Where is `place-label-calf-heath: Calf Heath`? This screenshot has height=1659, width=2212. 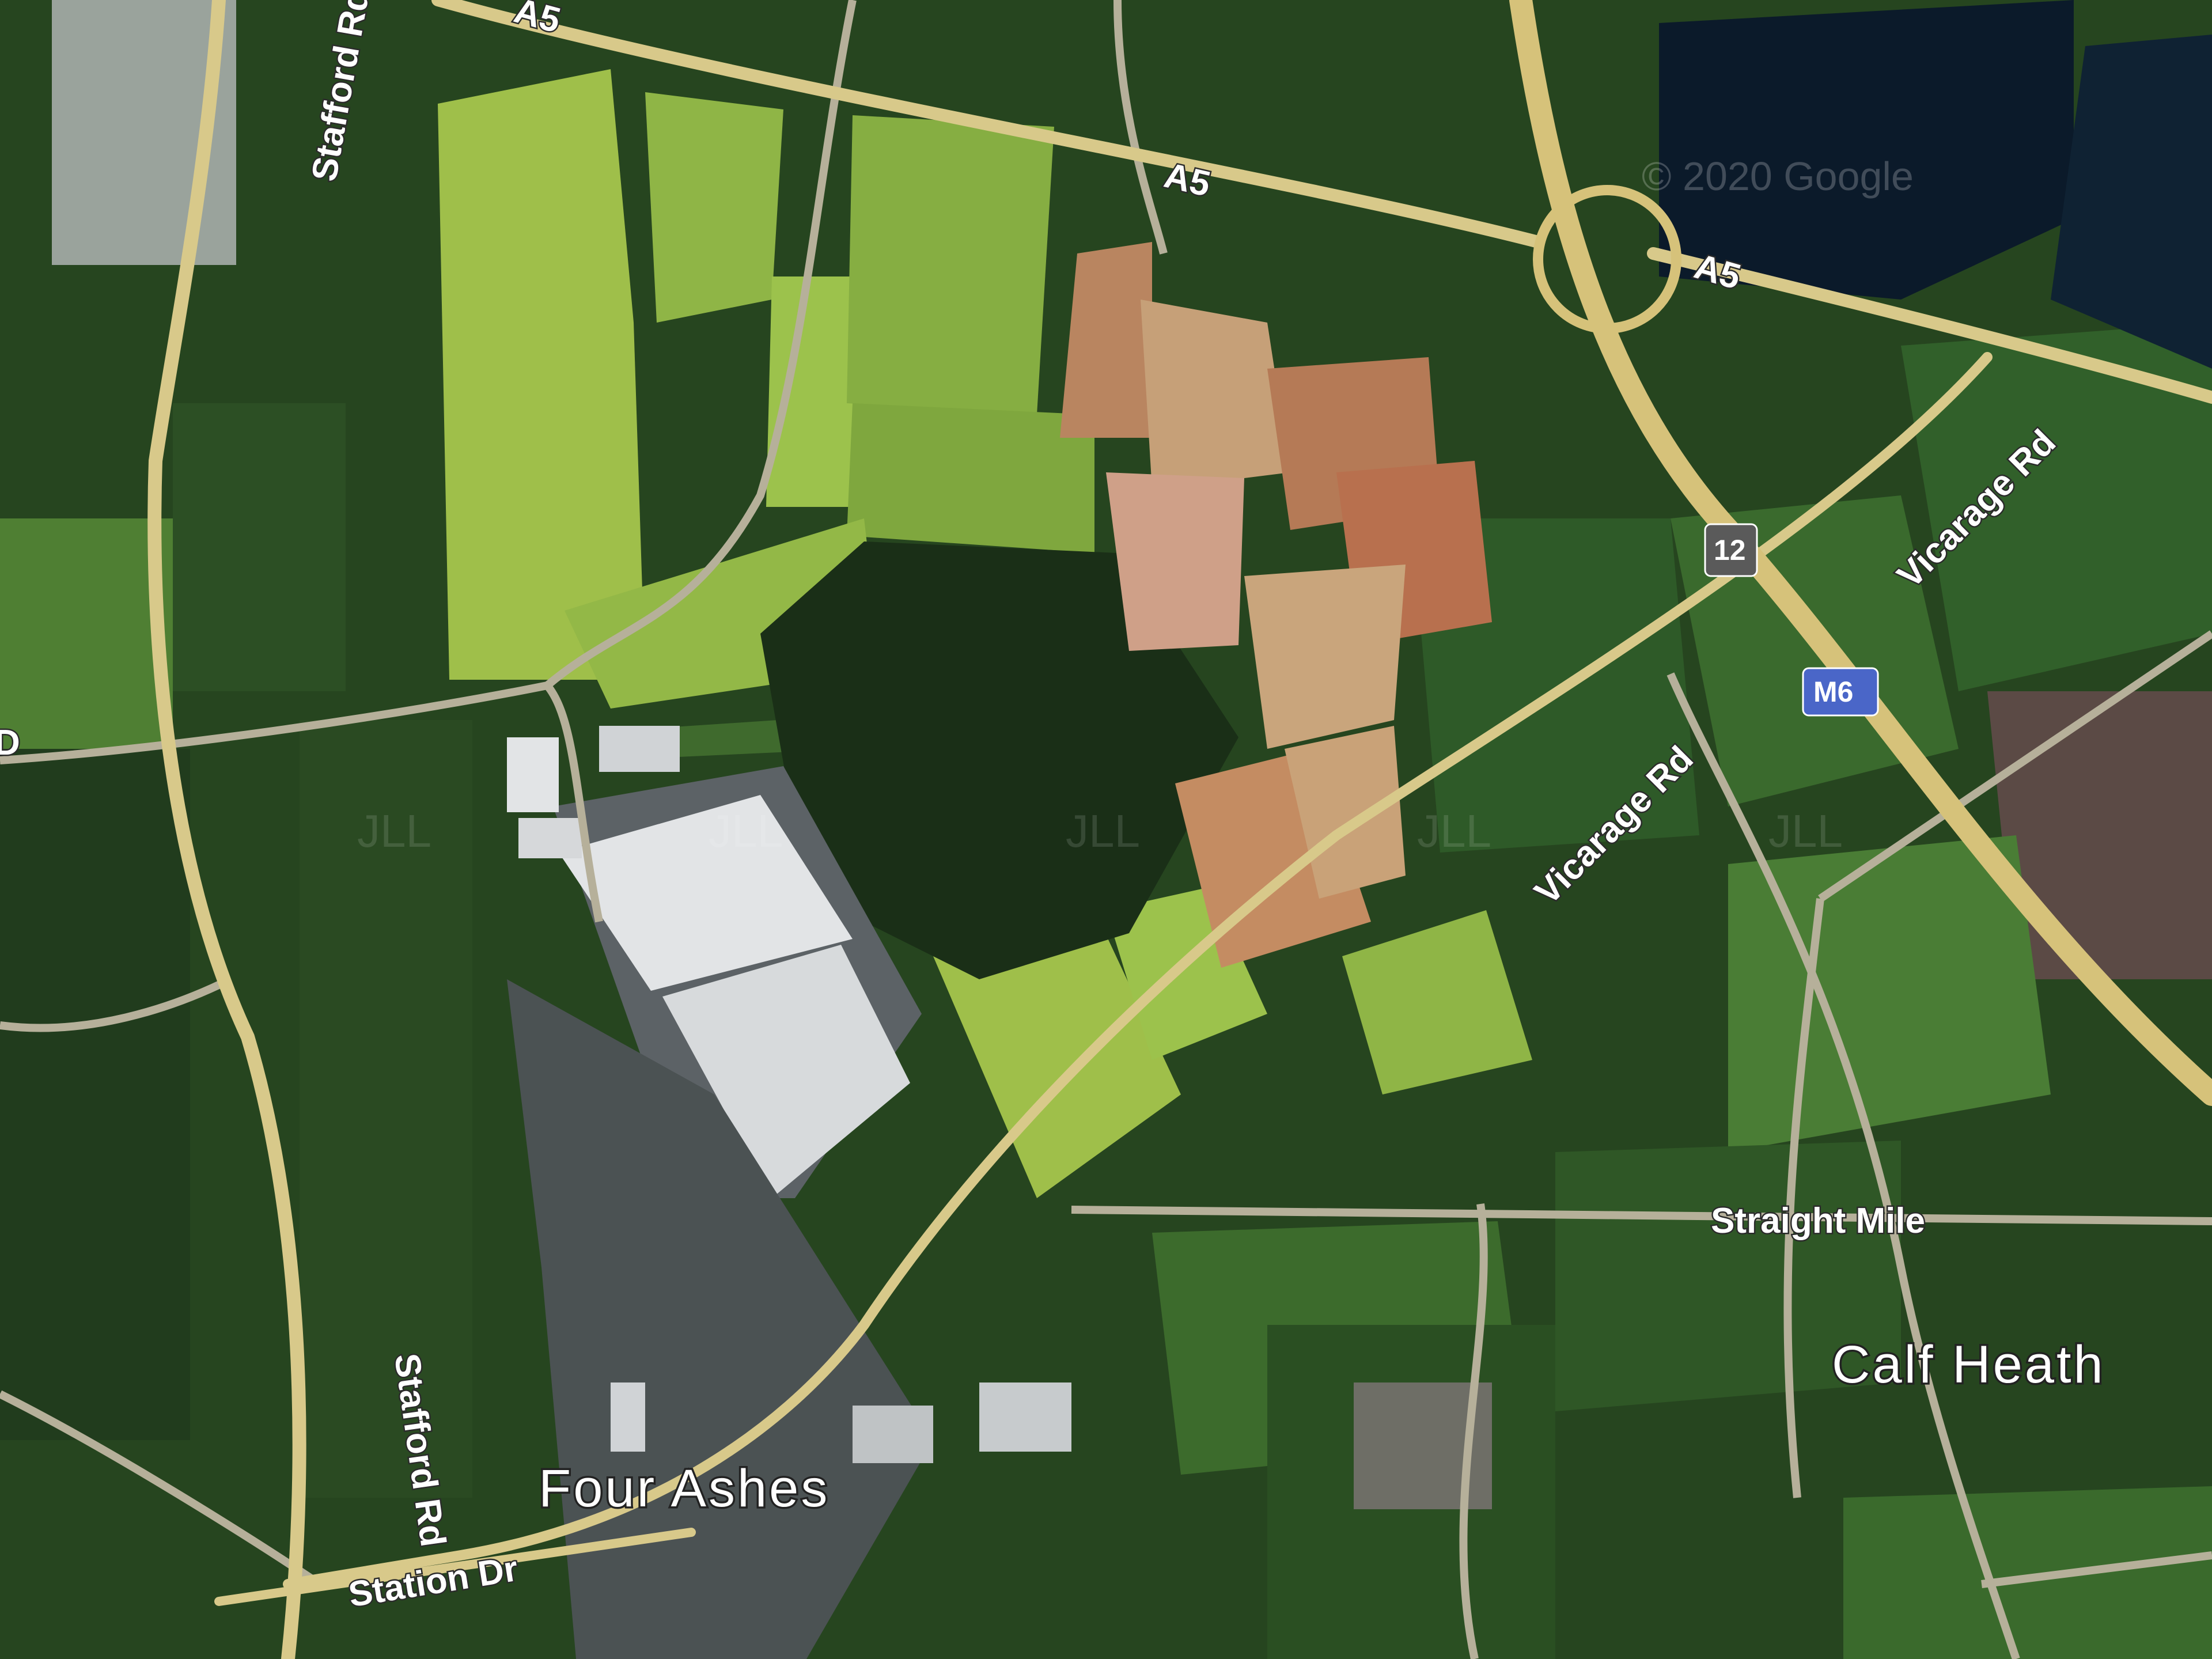
place-label-calf-heath: Calf Heath is located at coordinates (1967, 1365).